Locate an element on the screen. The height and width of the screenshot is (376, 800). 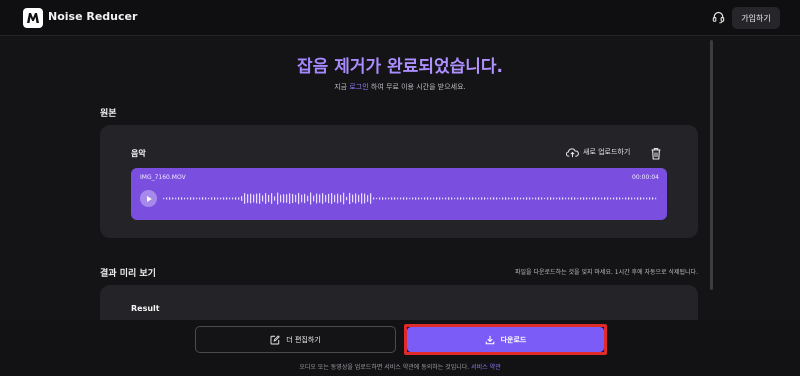
result-title: Result is located at coordinates (145, 308).